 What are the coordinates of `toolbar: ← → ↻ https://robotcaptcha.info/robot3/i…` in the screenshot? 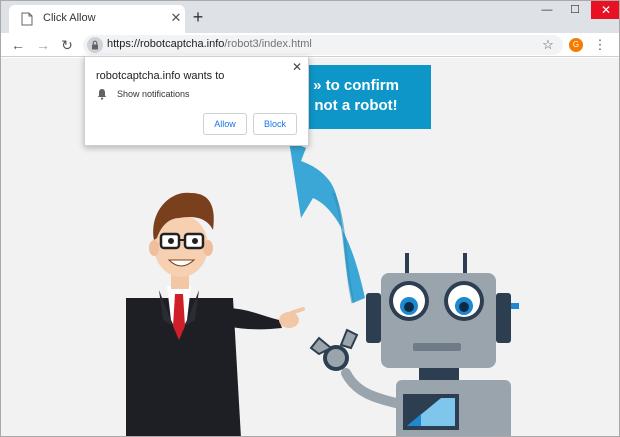 It's located at (310, 45).